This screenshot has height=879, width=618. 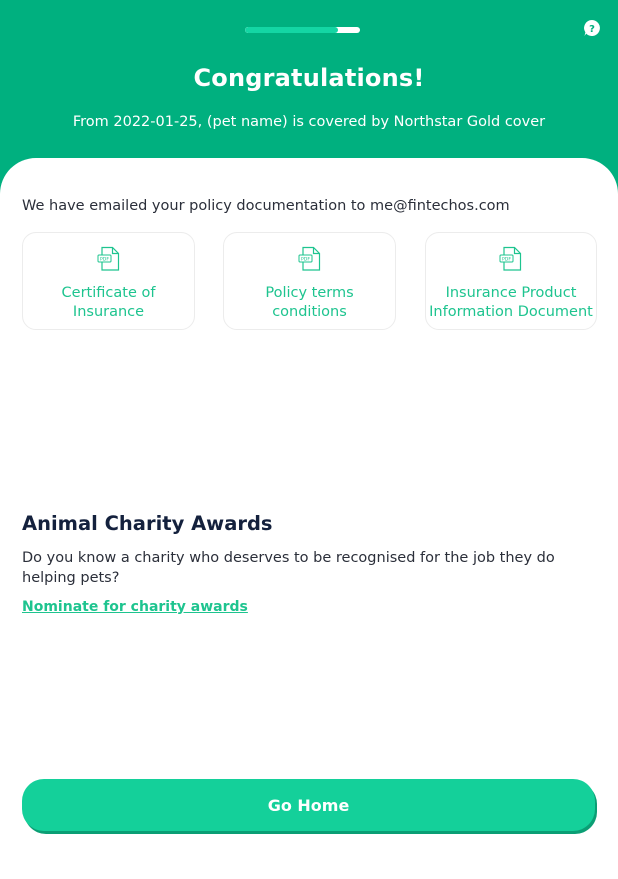 I want to click on document-card-policy-terms: PDF Policy terms conditions, so click(x=309, y=281).